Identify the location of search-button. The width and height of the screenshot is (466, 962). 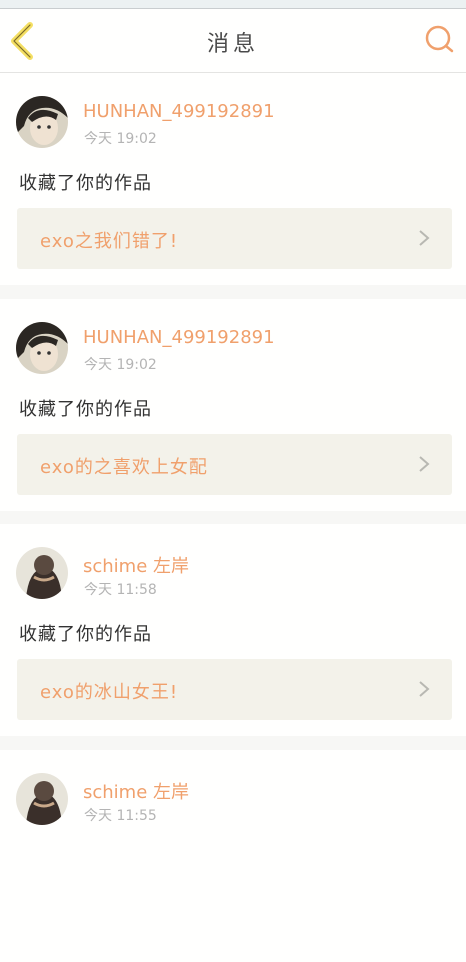
(440, 39).